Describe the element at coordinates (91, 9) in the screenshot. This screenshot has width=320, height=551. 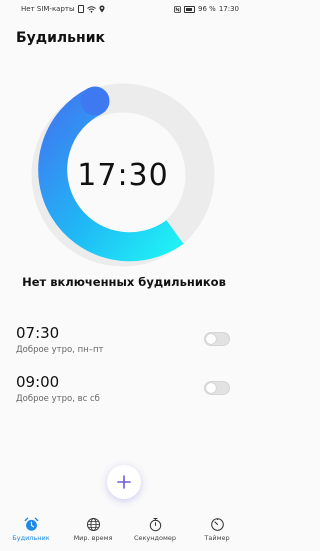
I see `wifi-icon` at that location.